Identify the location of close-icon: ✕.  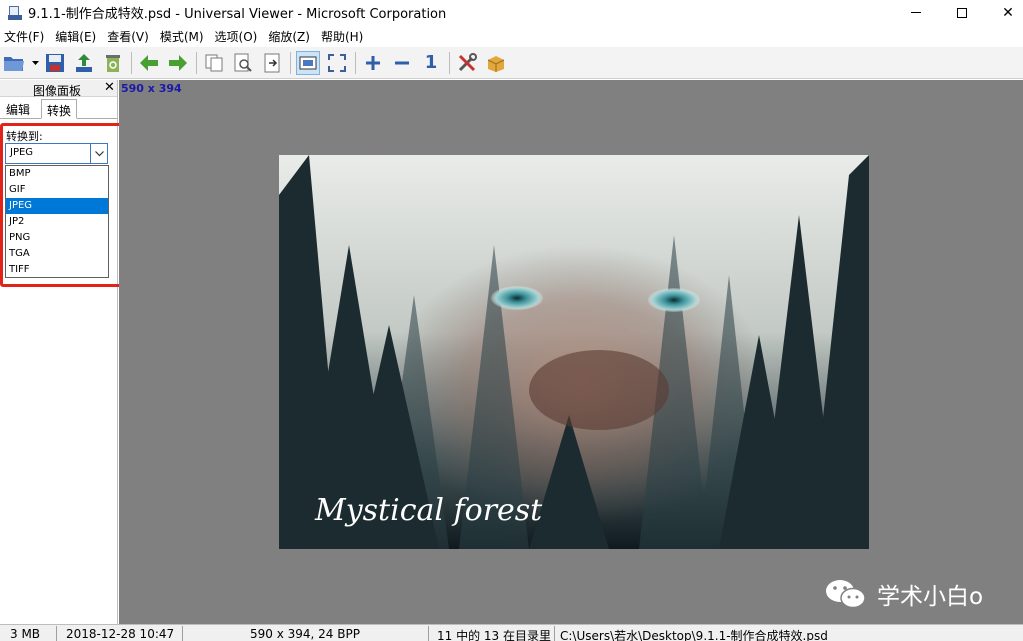
(1008, 12).